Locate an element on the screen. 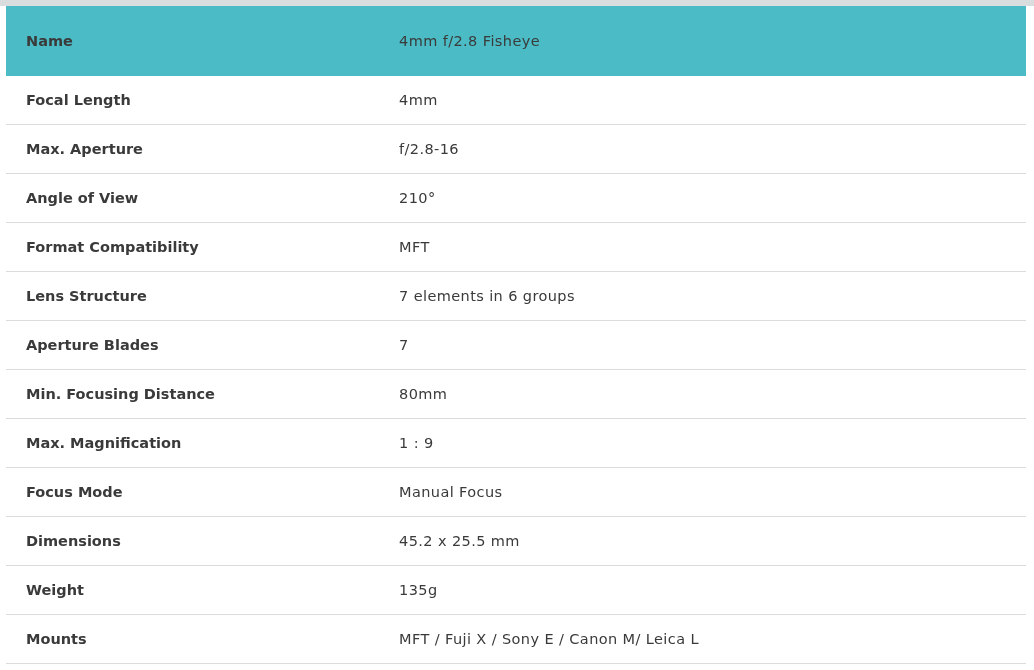  spec-label: Mounts is located at coordinates (56, 639).